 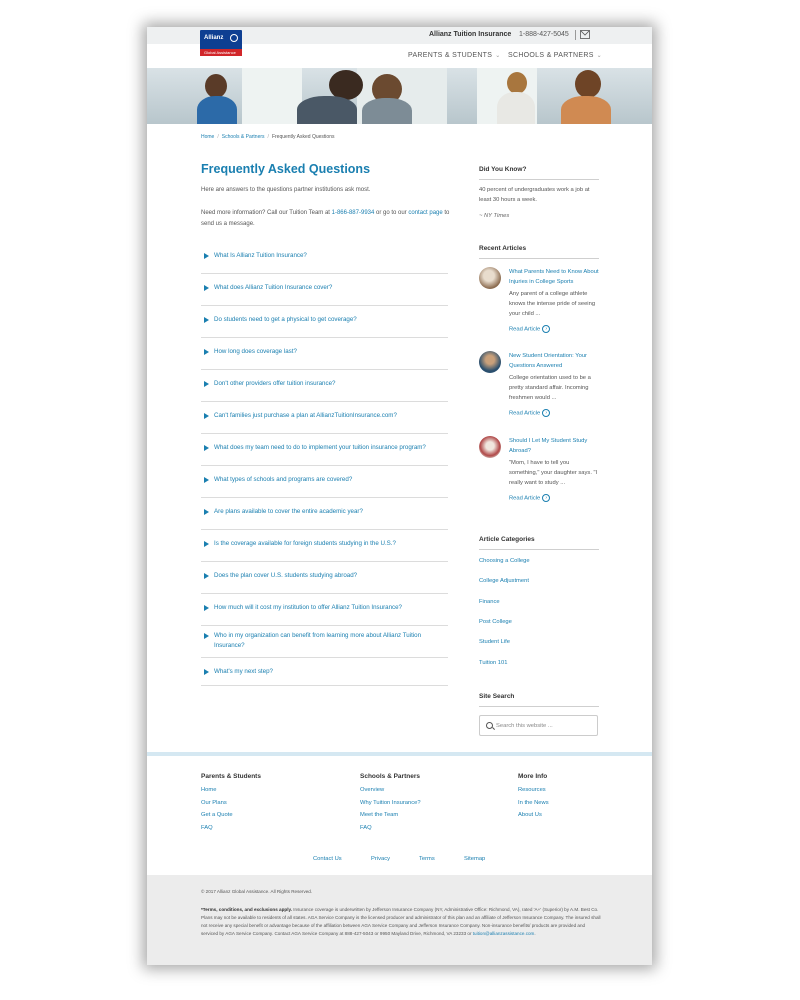 I want to click on footer-heading: More Info, so click(x=533, y=776).